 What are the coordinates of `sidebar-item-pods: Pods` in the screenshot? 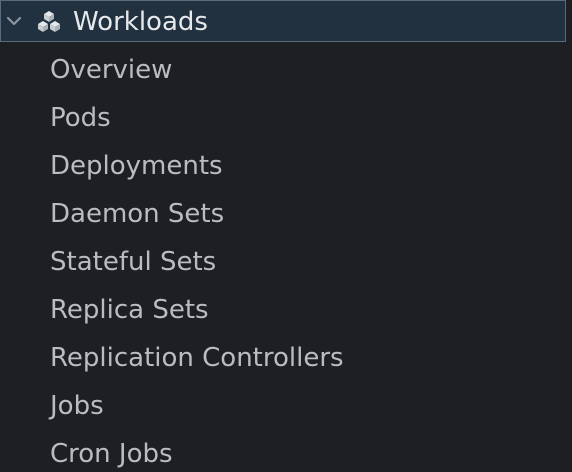 It's located at (286, 118).